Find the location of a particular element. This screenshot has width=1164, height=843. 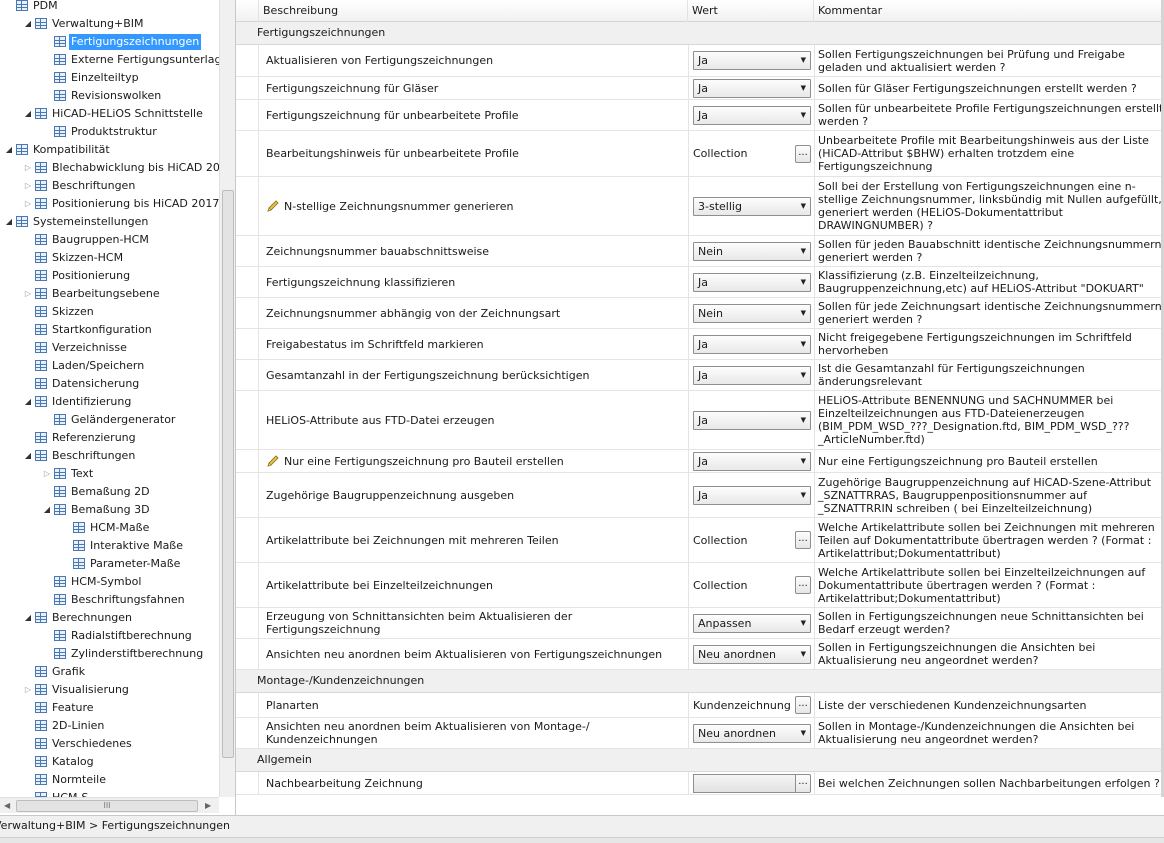

tree-node-einzelteiltyp: Einzelteiltyp is located at coordinates (110, 78).